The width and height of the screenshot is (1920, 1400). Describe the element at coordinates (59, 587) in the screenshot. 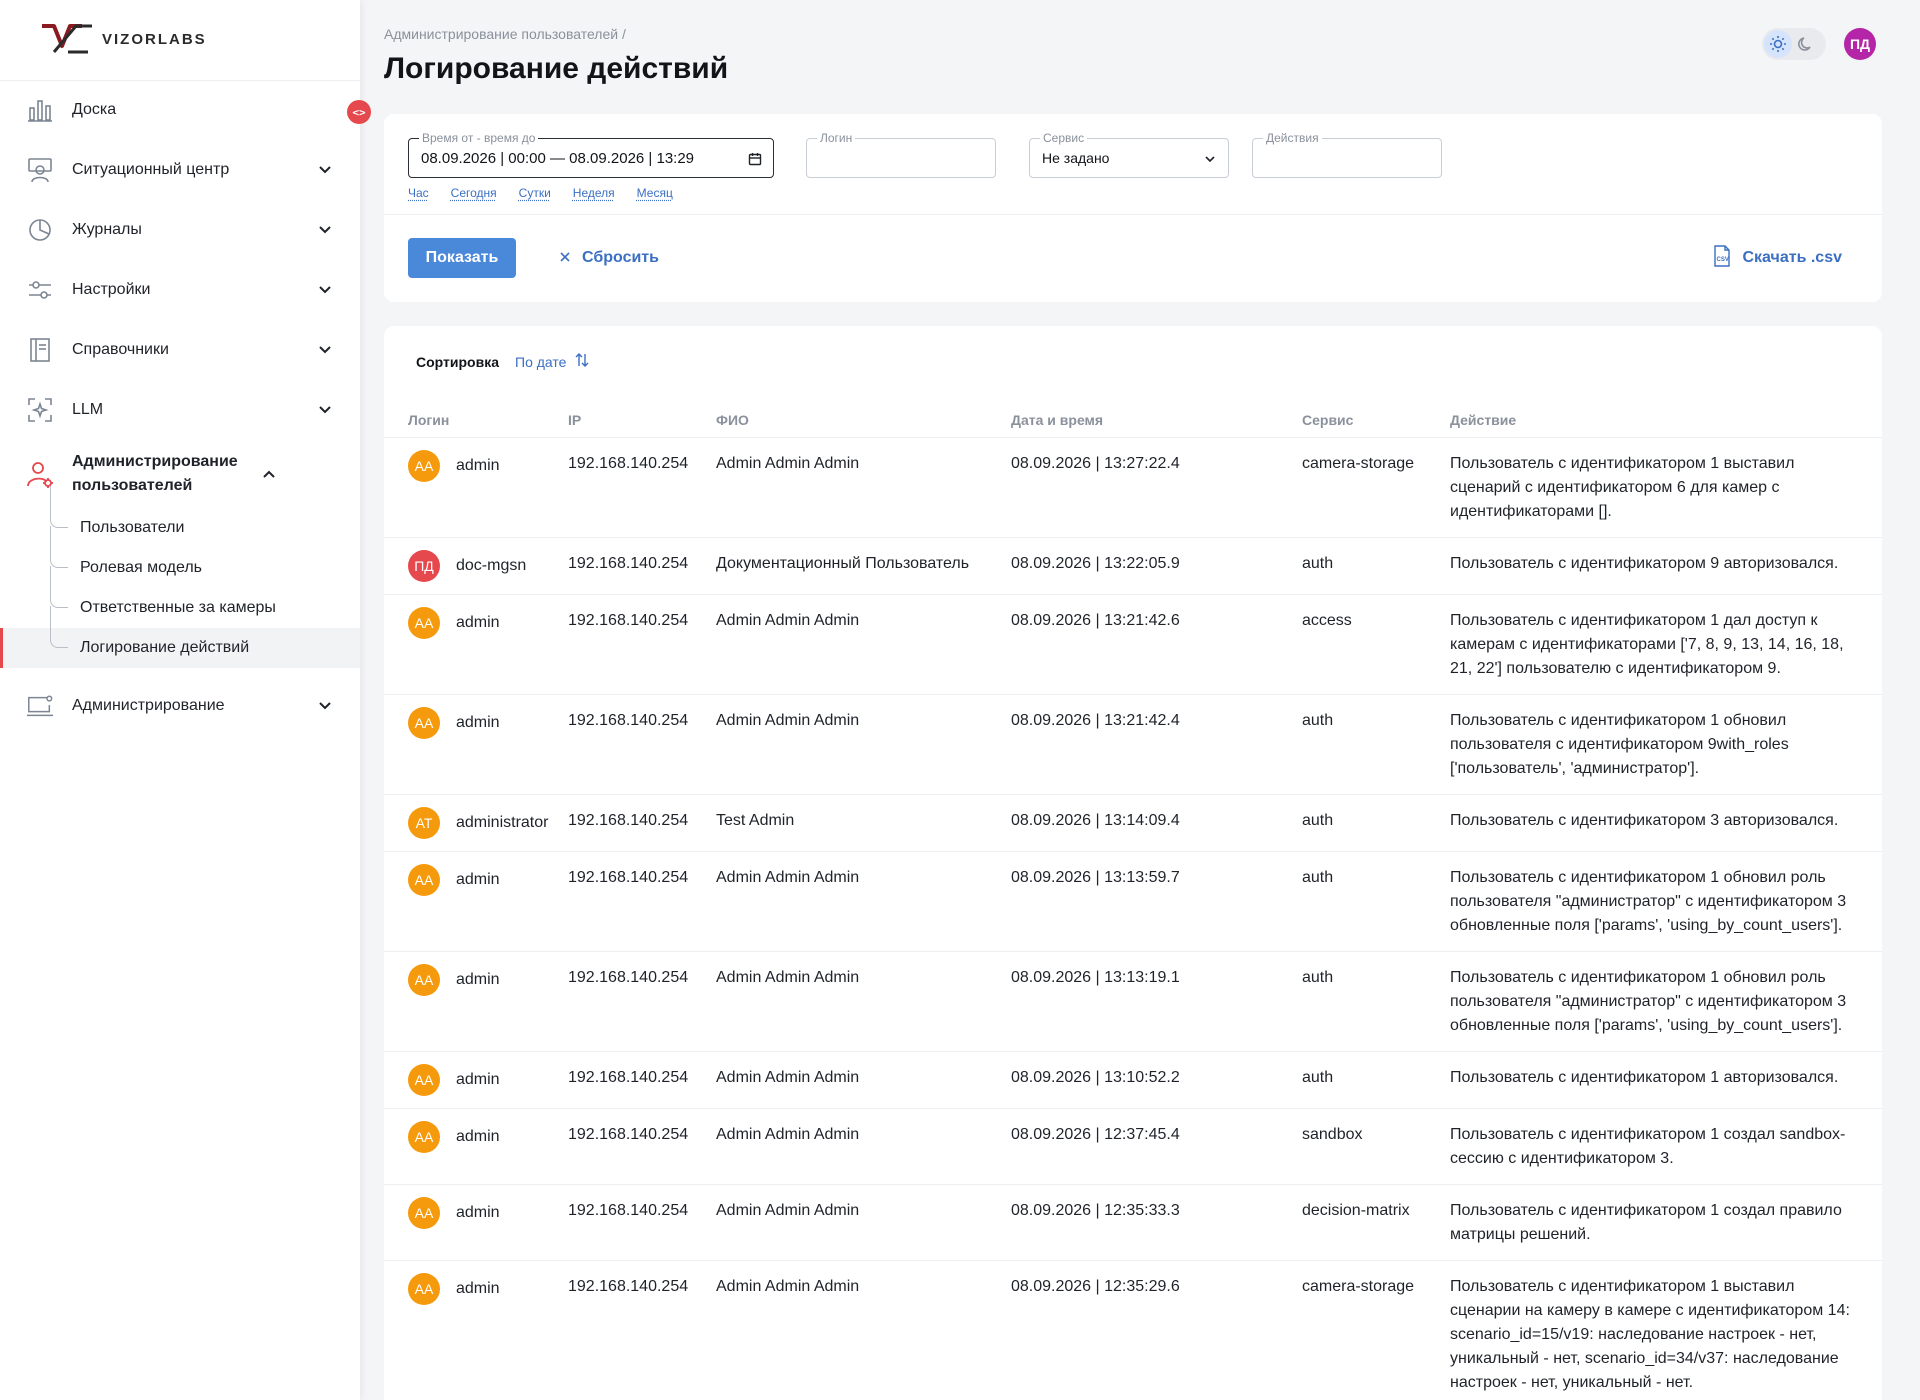

I see `tree-line` at that location.